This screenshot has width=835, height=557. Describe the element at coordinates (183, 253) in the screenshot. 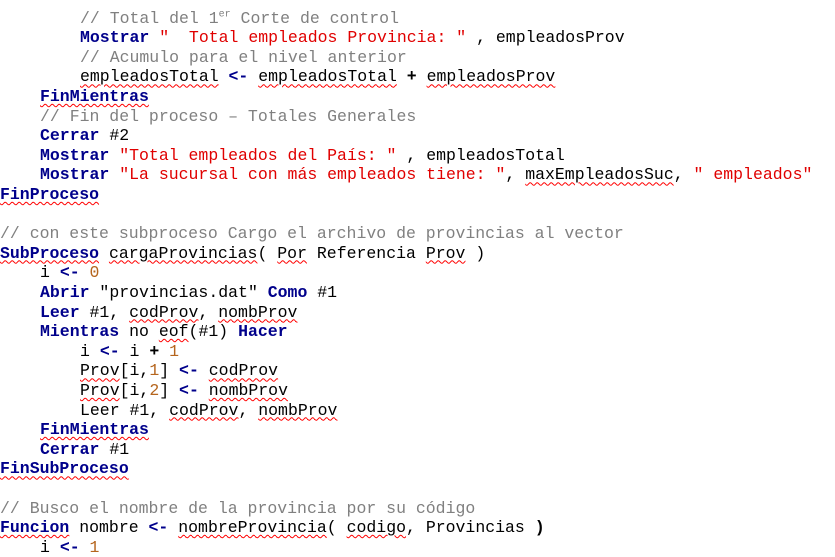

I see `code-token: cargaProvincias` at that location.